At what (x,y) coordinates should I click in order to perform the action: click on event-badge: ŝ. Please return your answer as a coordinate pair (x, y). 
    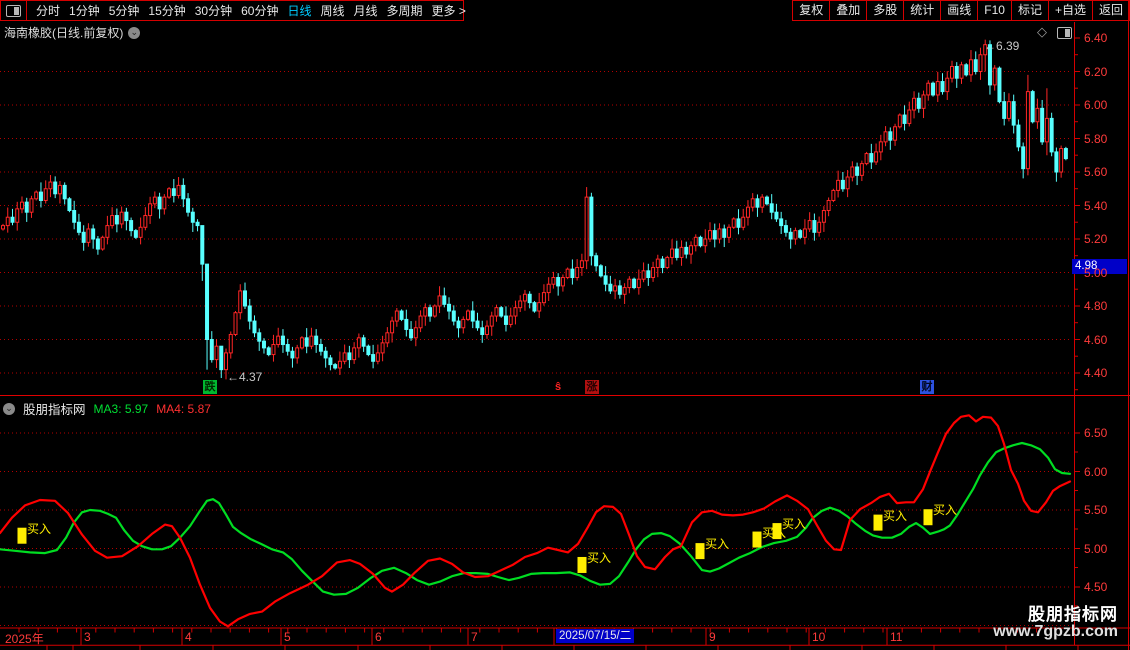
    Looking at the image, I should click on (558, 387).